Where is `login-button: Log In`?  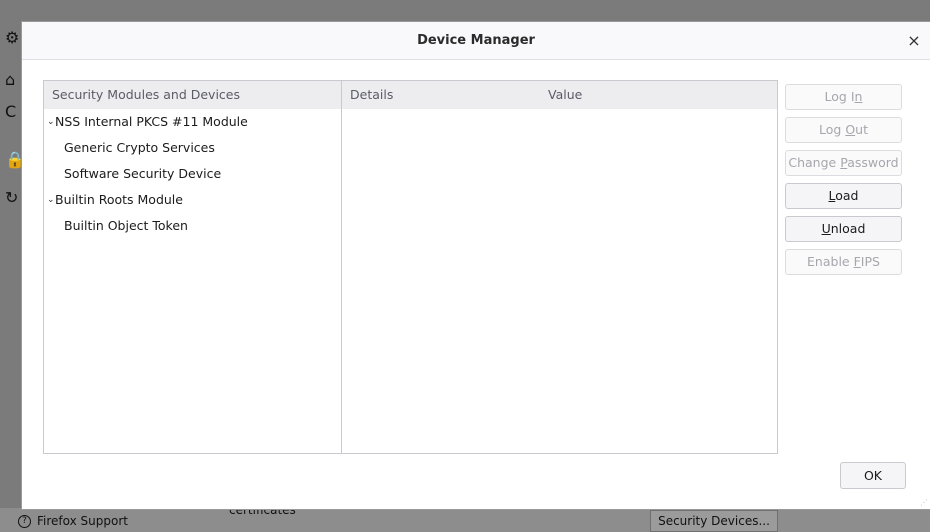
login-button: Log In is located at coordinates (843, 97).